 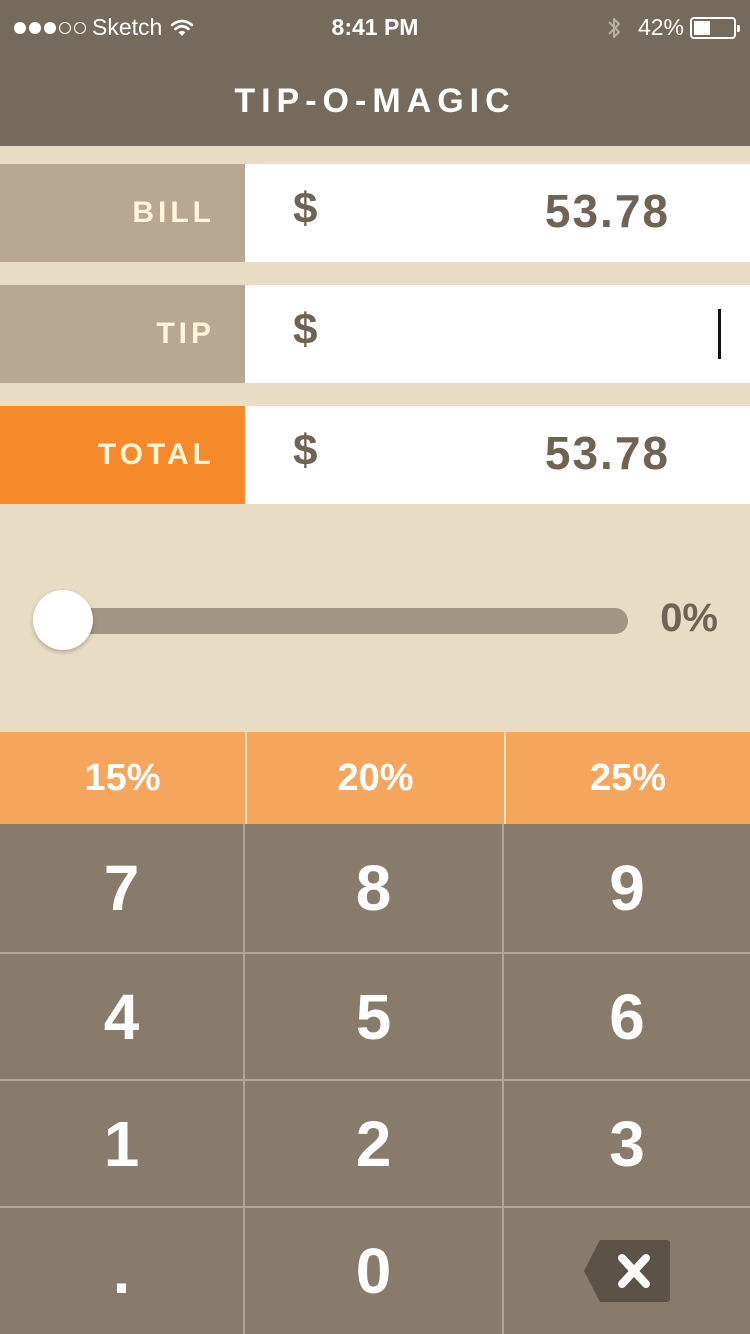 What do you see at coordinates (660, 27) in the screenshot?
I see `battery-percentage: 42%` at bounding box center [660, 27].